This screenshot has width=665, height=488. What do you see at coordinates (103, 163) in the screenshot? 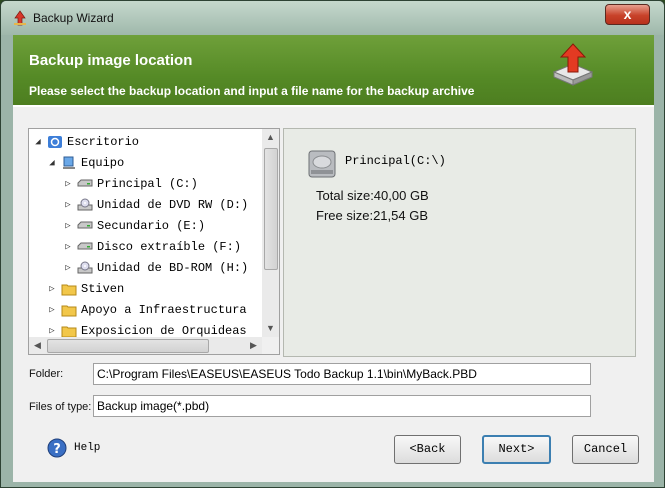
I see `tree-item-label: Equipo` at bounding box center [103, 163].